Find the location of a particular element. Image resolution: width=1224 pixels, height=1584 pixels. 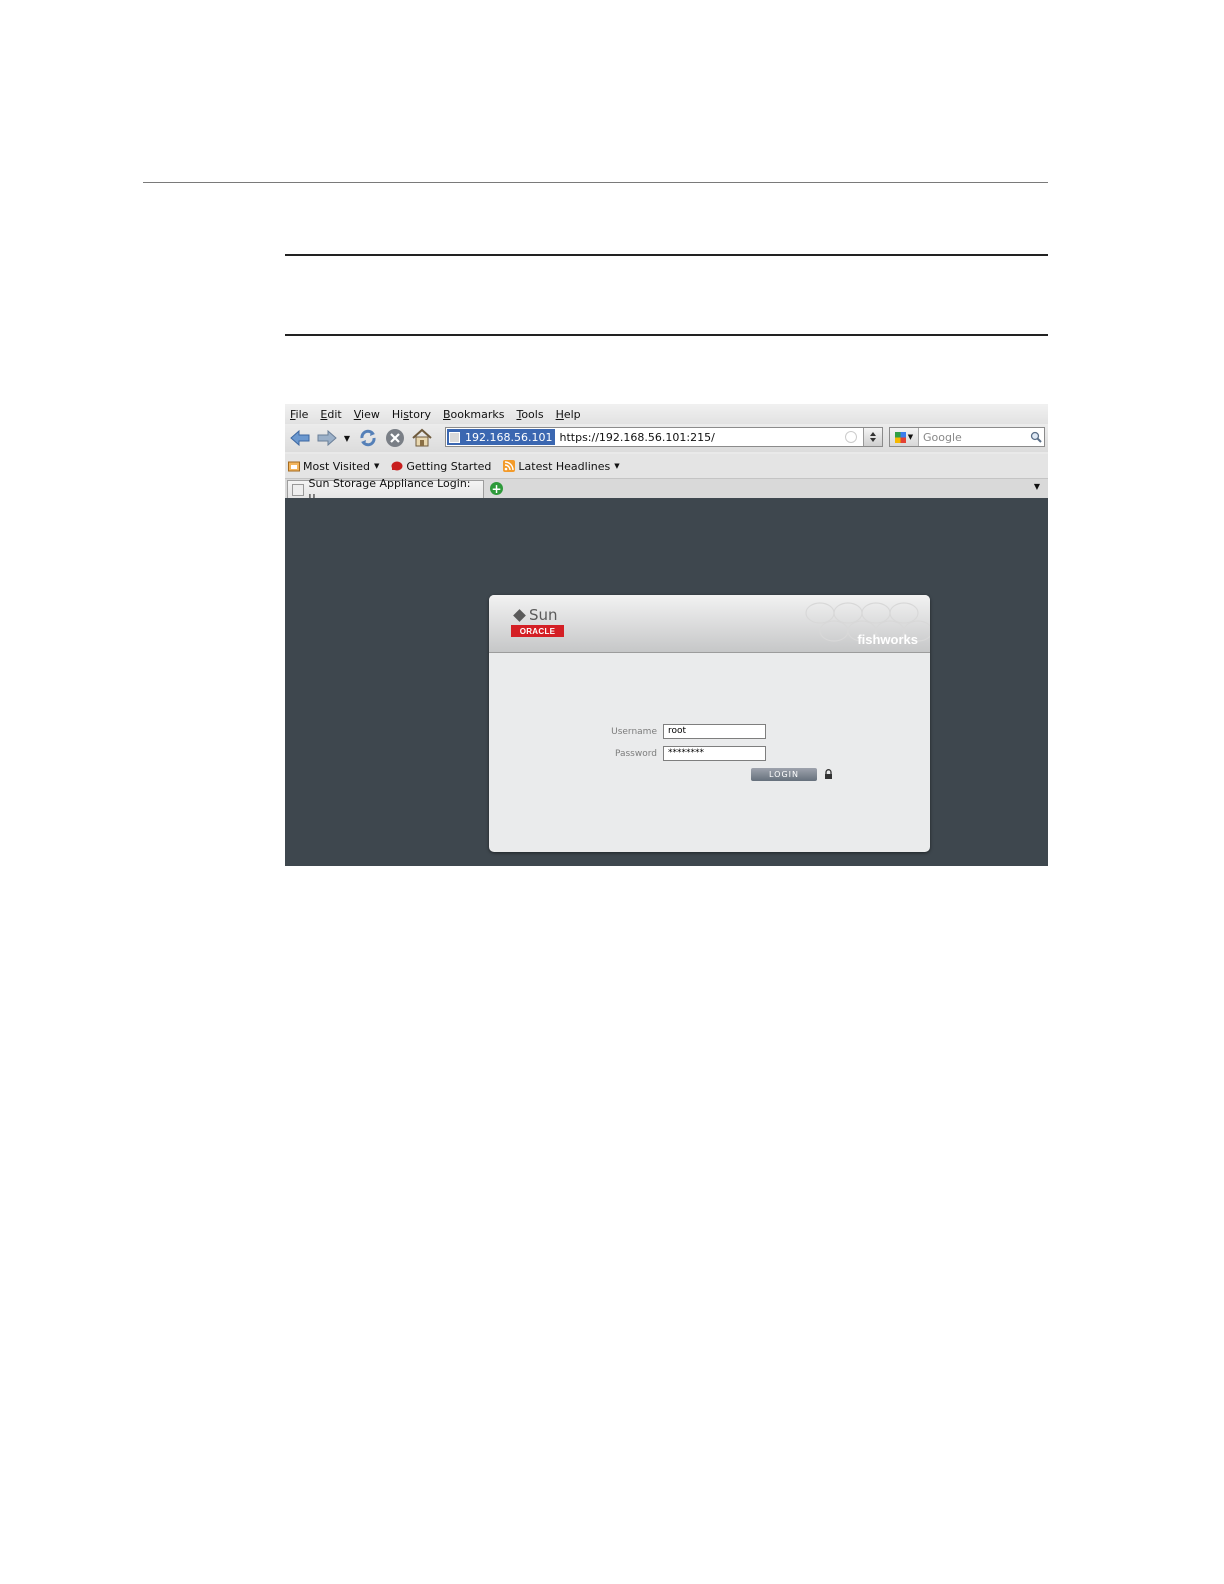

back-button is located at coordinates (300, 438).